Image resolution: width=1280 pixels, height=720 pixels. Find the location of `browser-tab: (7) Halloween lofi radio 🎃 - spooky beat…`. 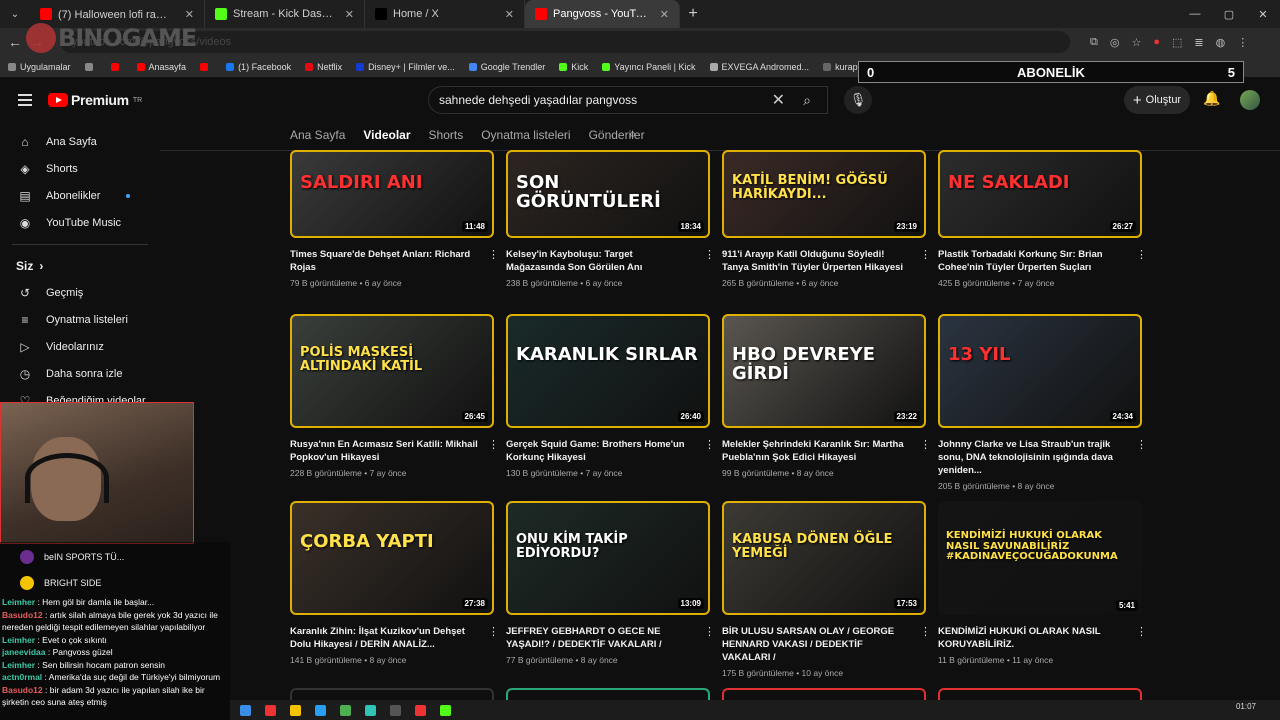

browser-tab: (7) Halloween lofi radio 🎃 - spooky beat… is located at coordinates (117, 14).